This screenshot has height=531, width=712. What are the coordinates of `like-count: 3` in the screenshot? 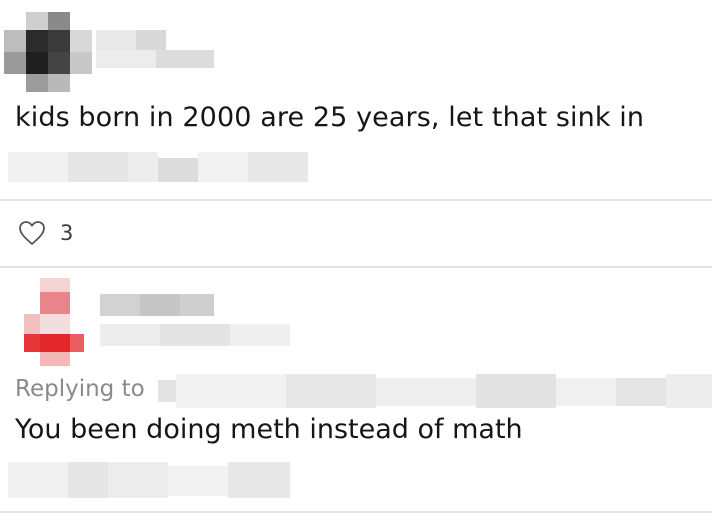 It's located at (67, 233).